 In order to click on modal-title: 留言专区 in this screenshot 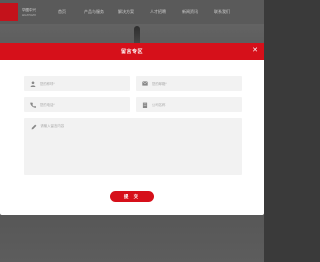, I will do `click(131, 52)`.